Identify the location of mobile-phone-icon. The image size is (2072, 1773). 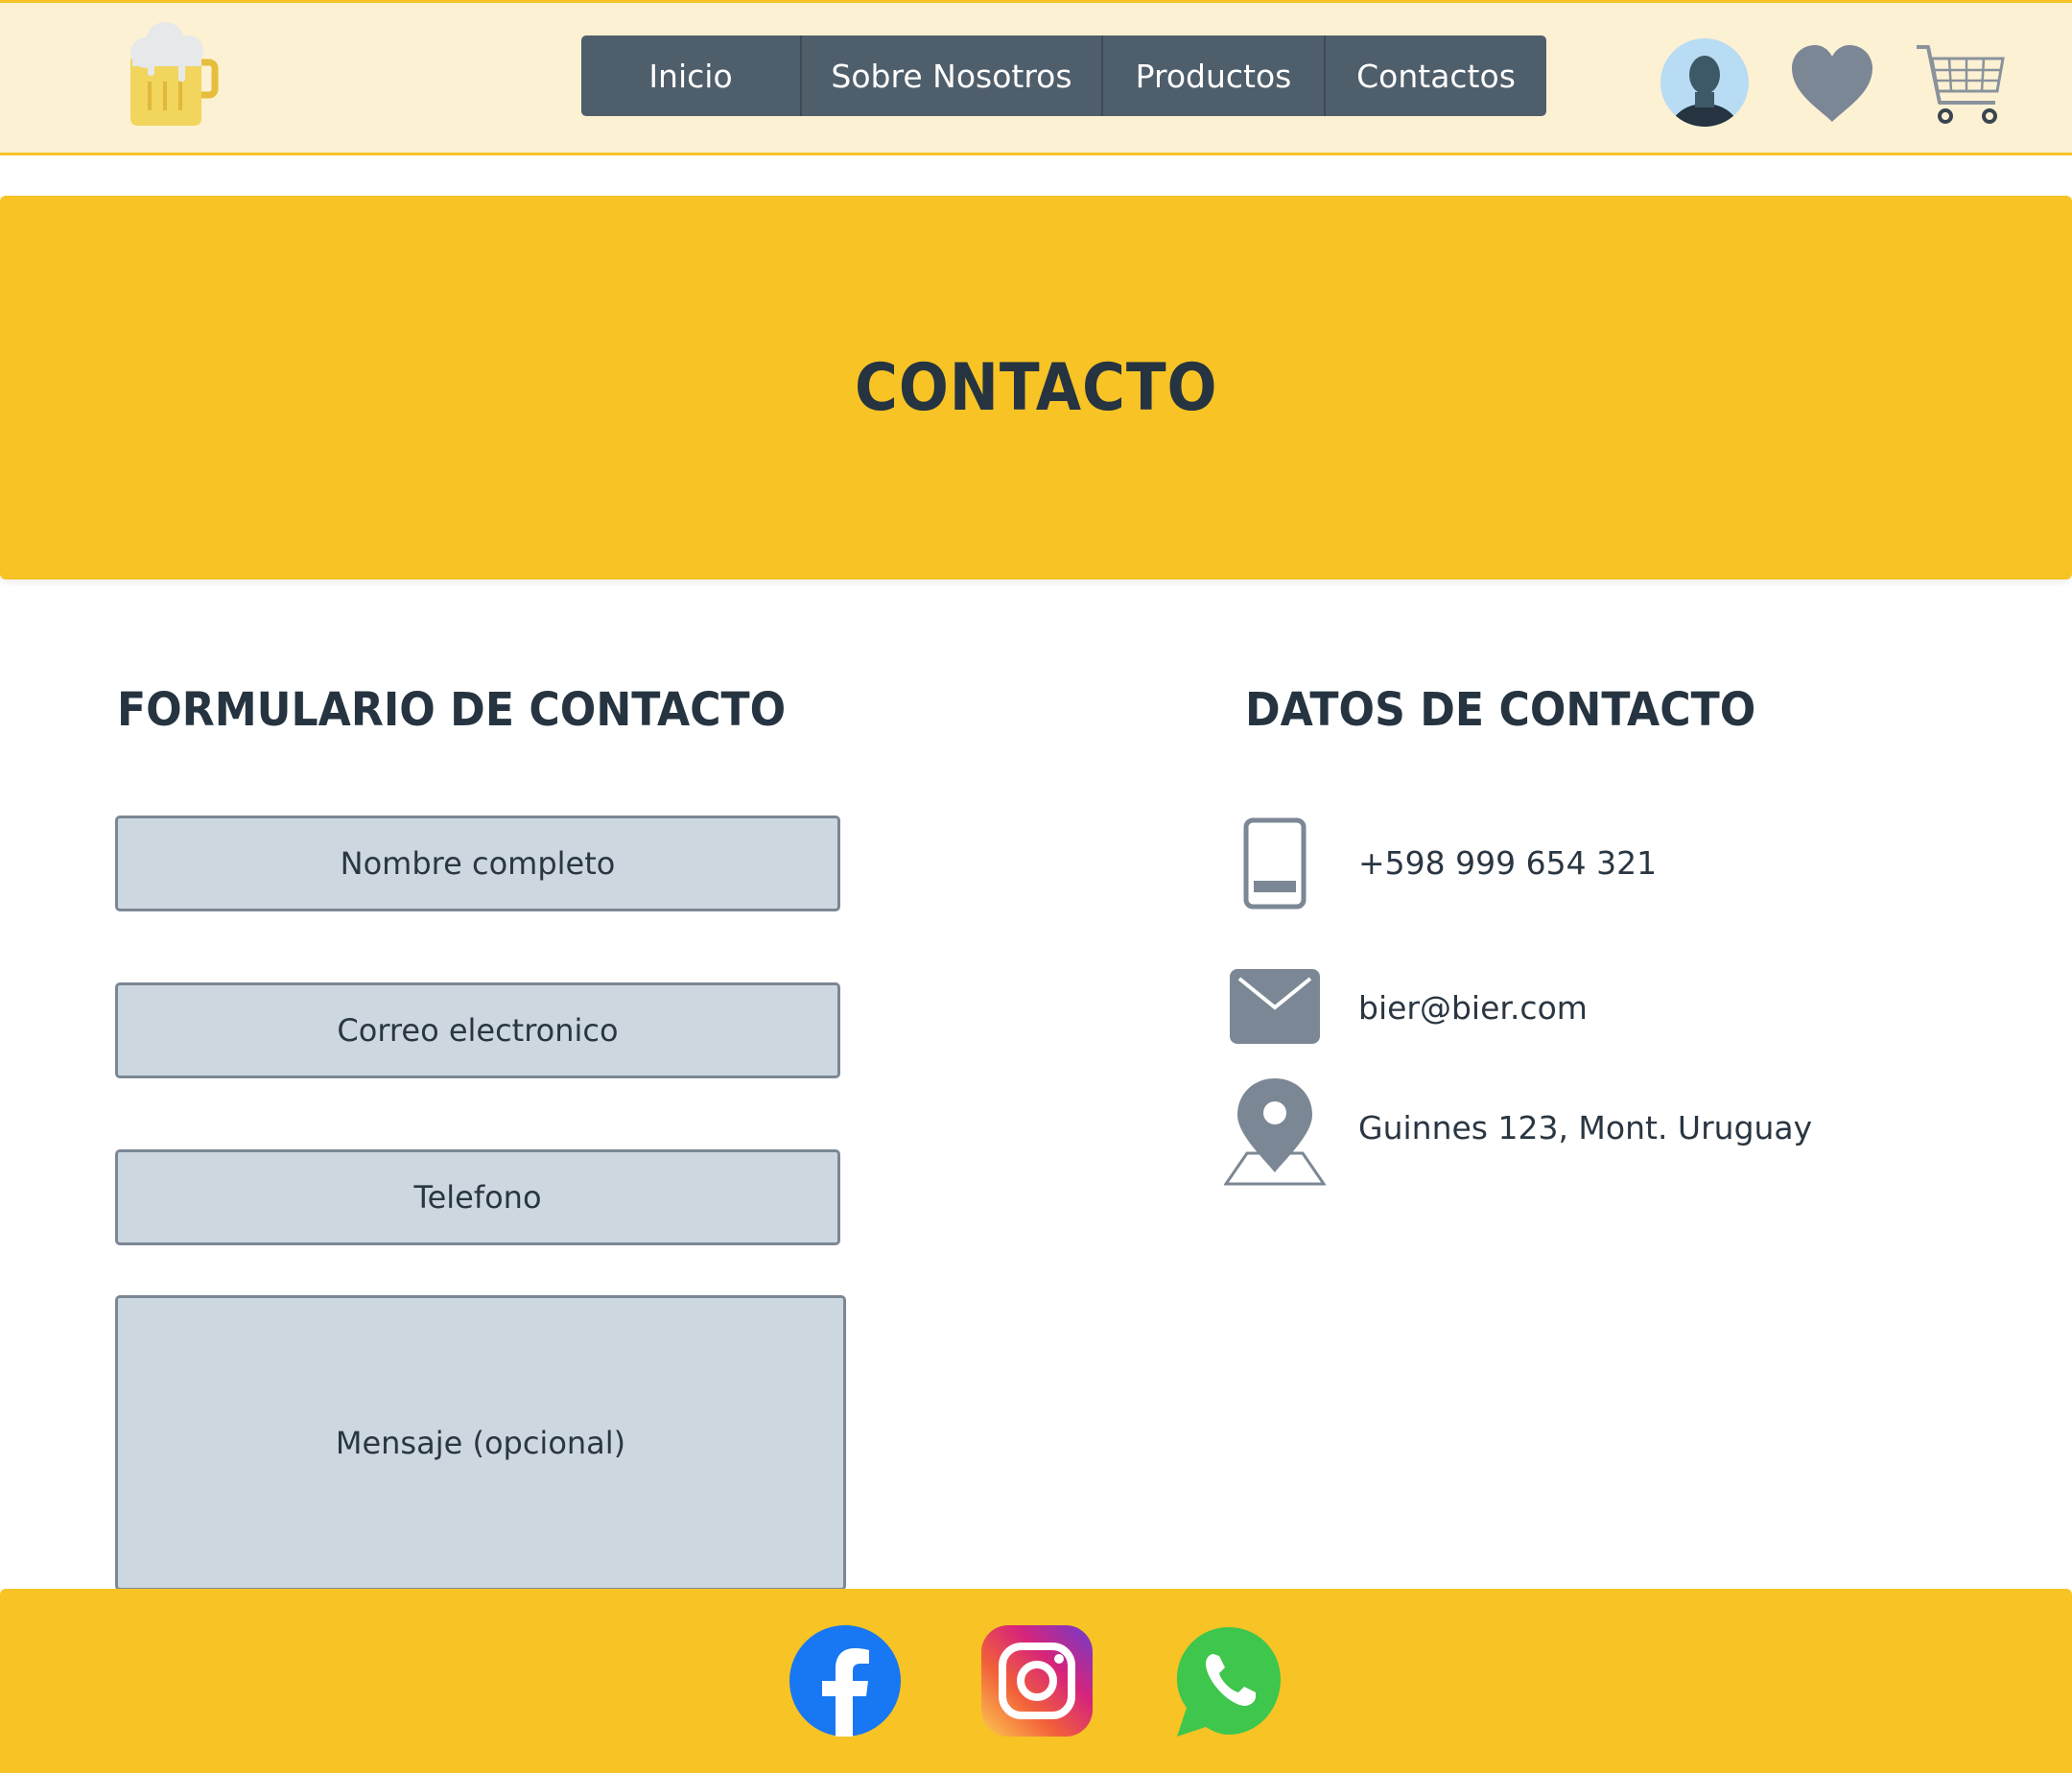
(1275, 864).